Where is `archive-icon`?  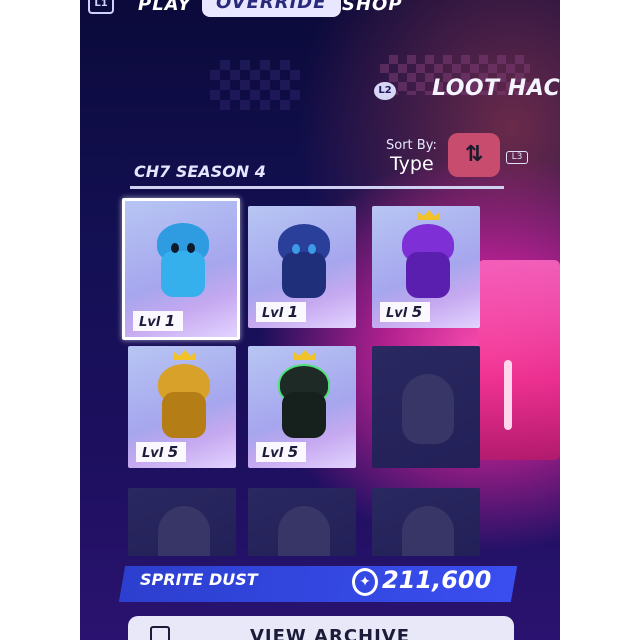
archive-icon is located at coordinates (160, 633).